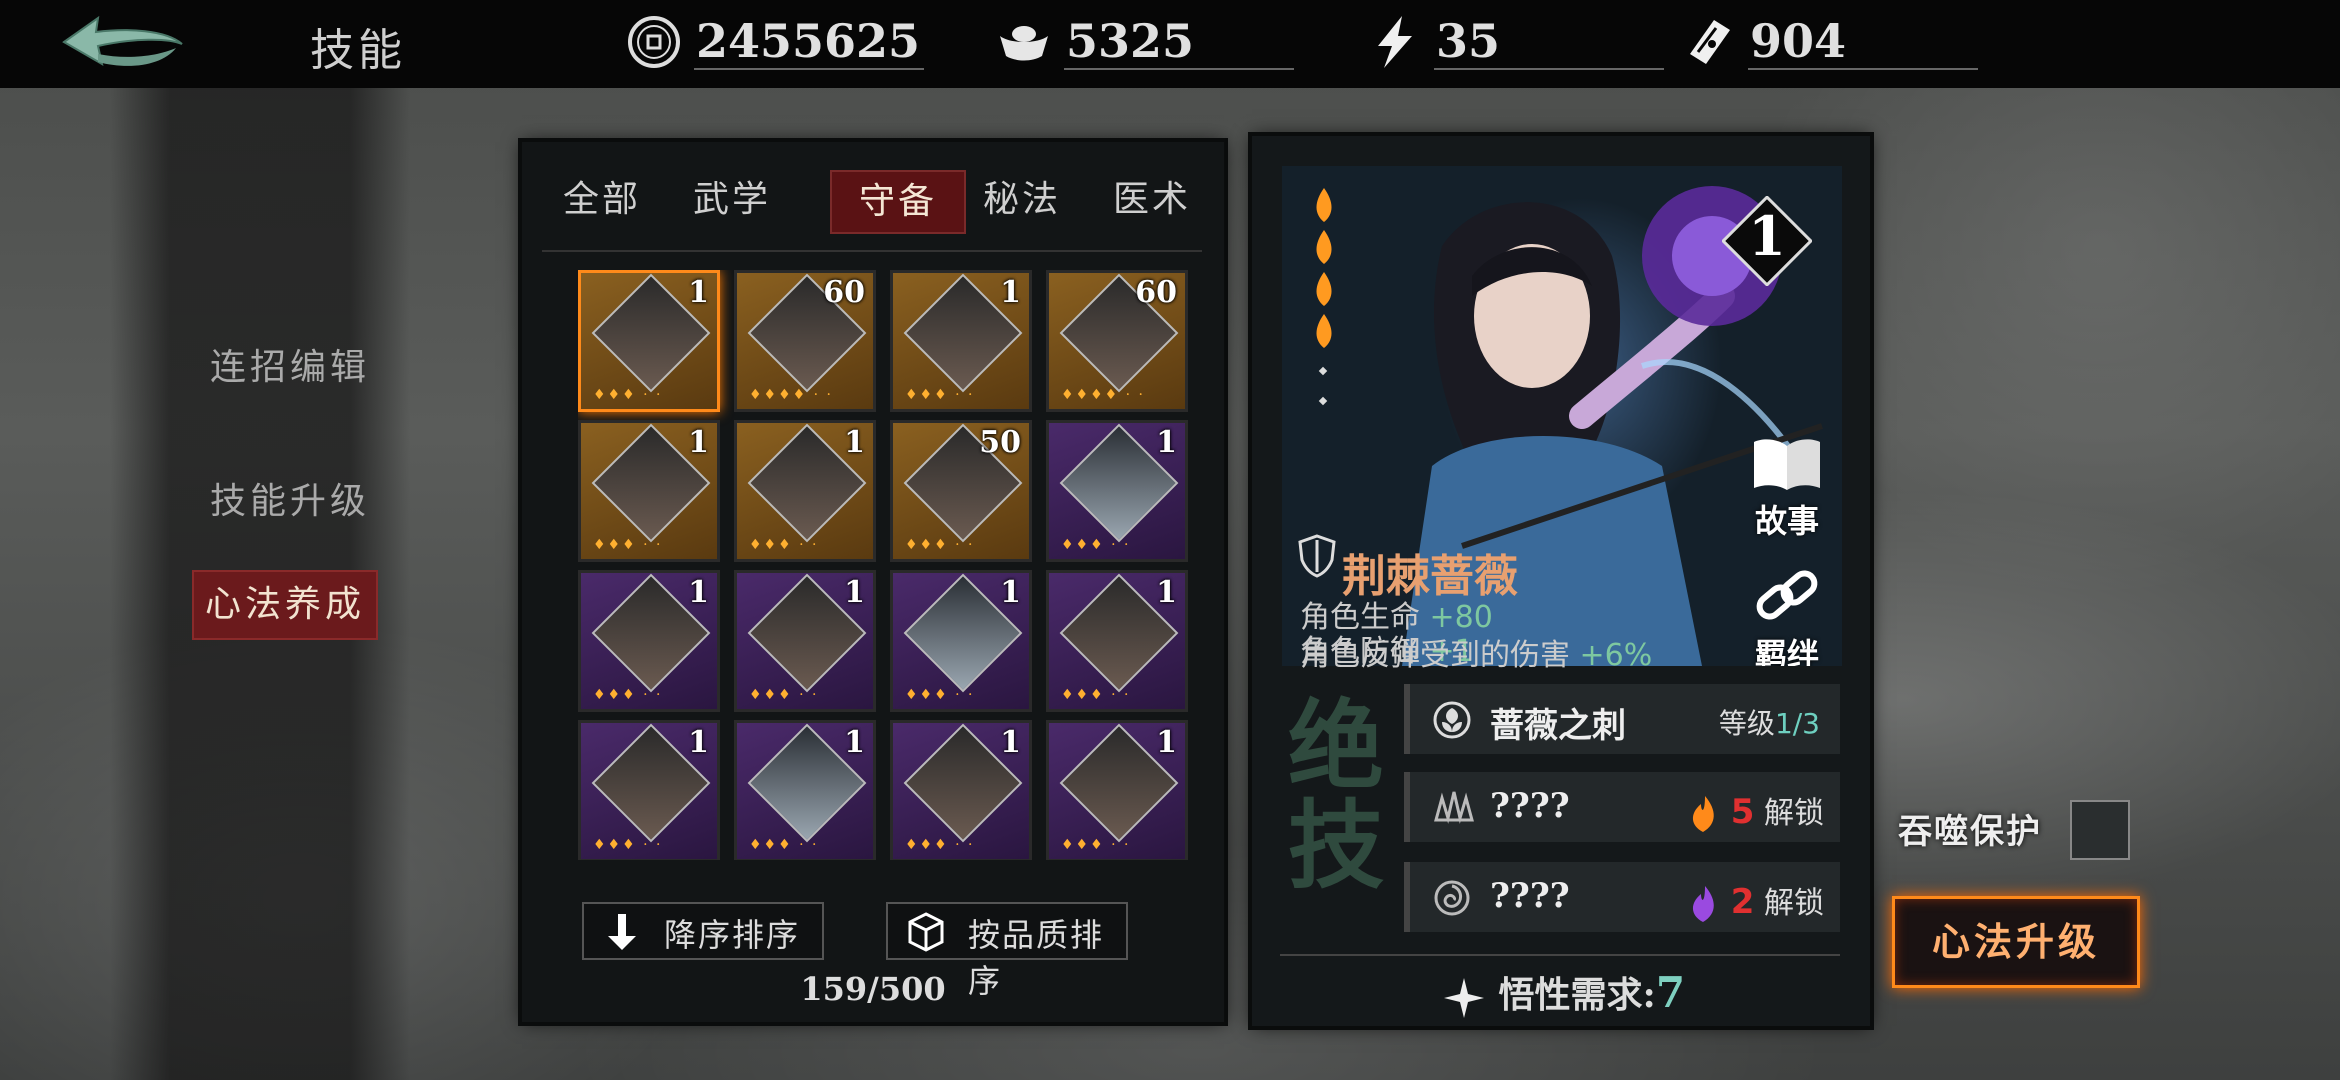 The width and height of the screenshot is (2340, 1080). I want to click on cube-icon, so click(926, 932).